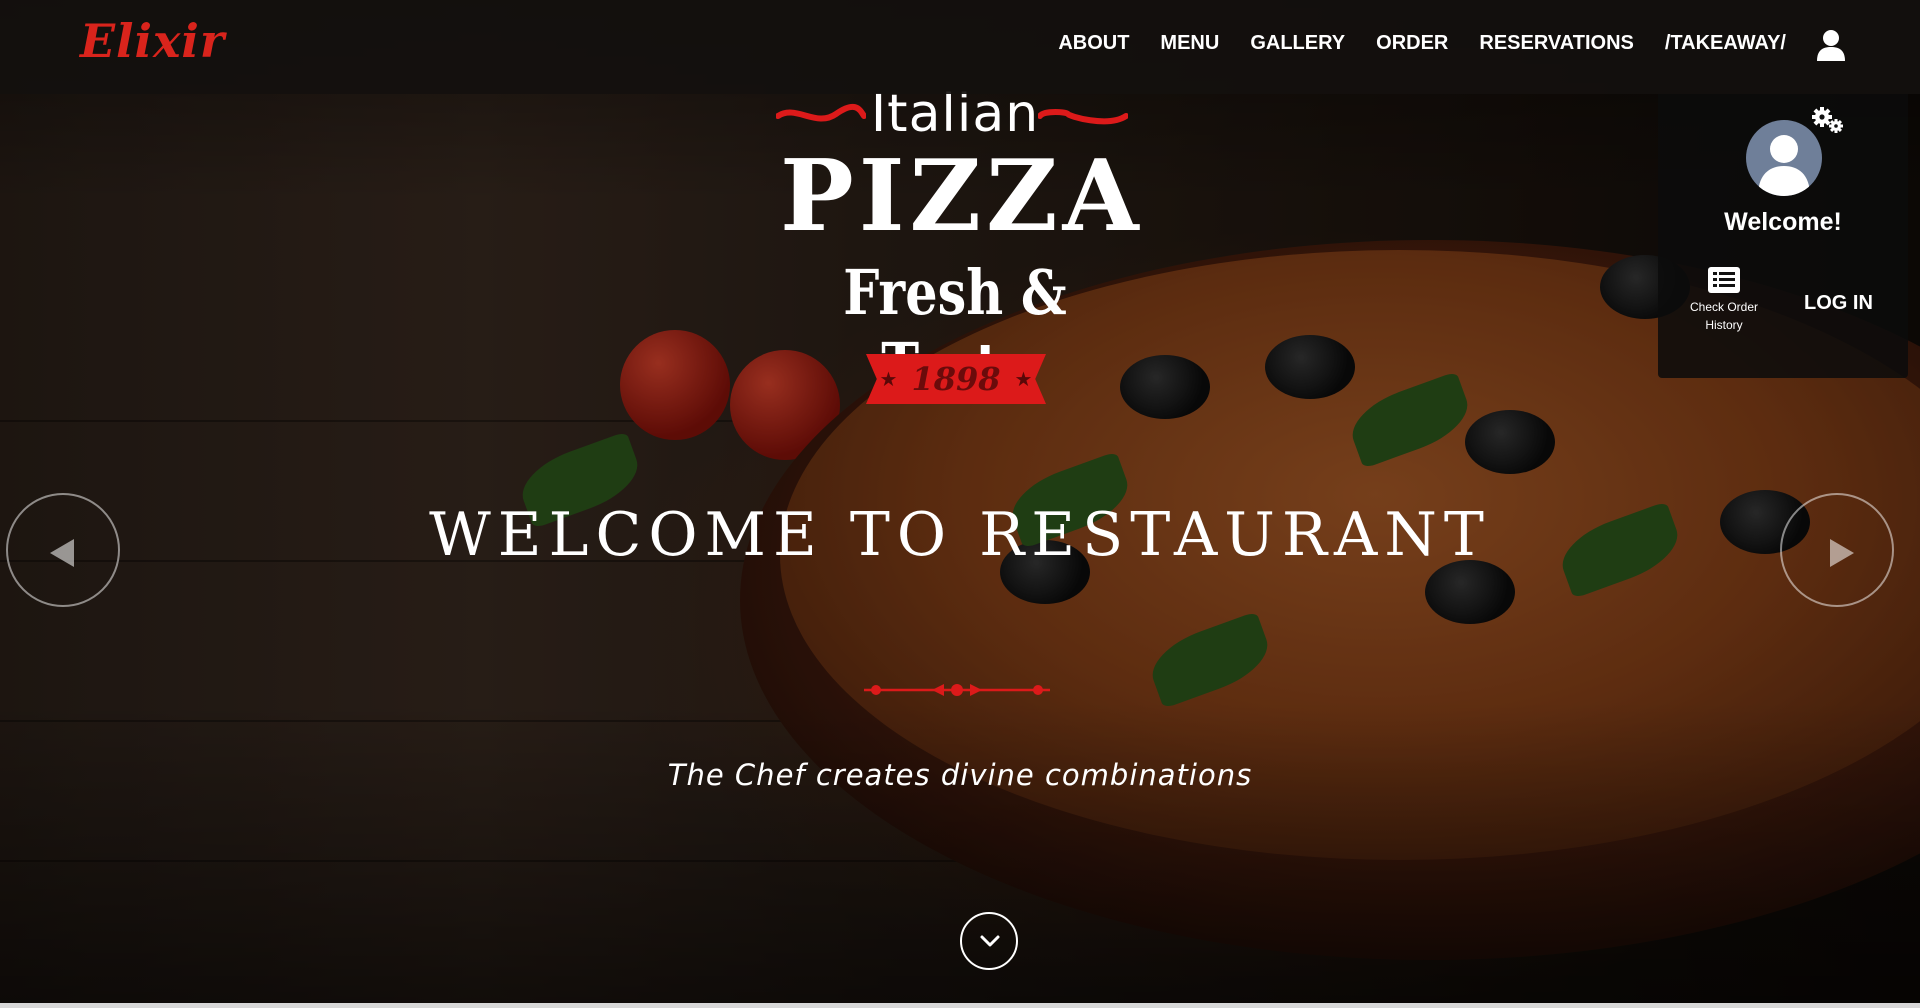 The image size is (1920, 1008). I want to click on nav-reservations-link: RESERVATIONS, so click(1556, 43).